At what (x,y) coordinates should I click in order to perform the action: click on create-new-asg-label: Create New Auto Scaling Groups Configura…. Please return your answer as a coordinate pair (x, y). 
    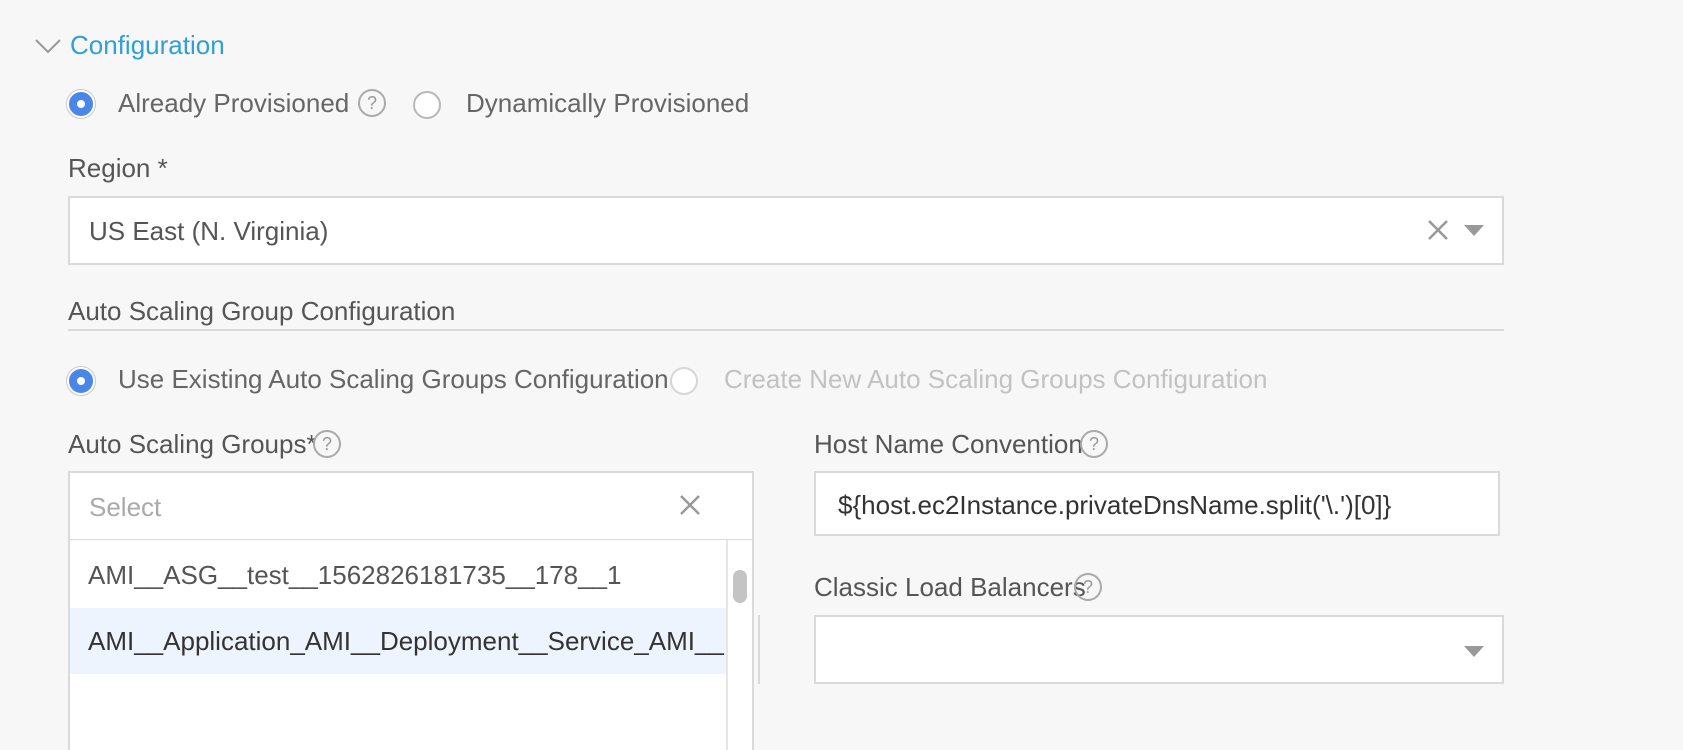
    Looking at the image, I should click on (996, 379).